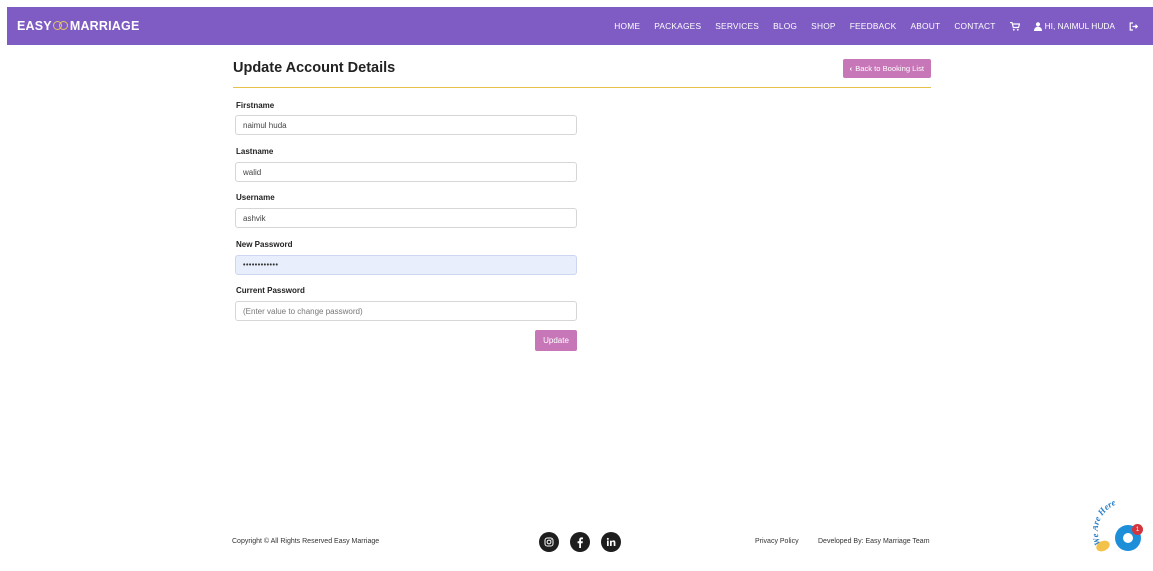 The width and height of the screenshot is (1153, 571). What do you see at coordinates (34, 26) in the screenshot?
I see `brand-left: EASY` at bounding box center [34, 26].